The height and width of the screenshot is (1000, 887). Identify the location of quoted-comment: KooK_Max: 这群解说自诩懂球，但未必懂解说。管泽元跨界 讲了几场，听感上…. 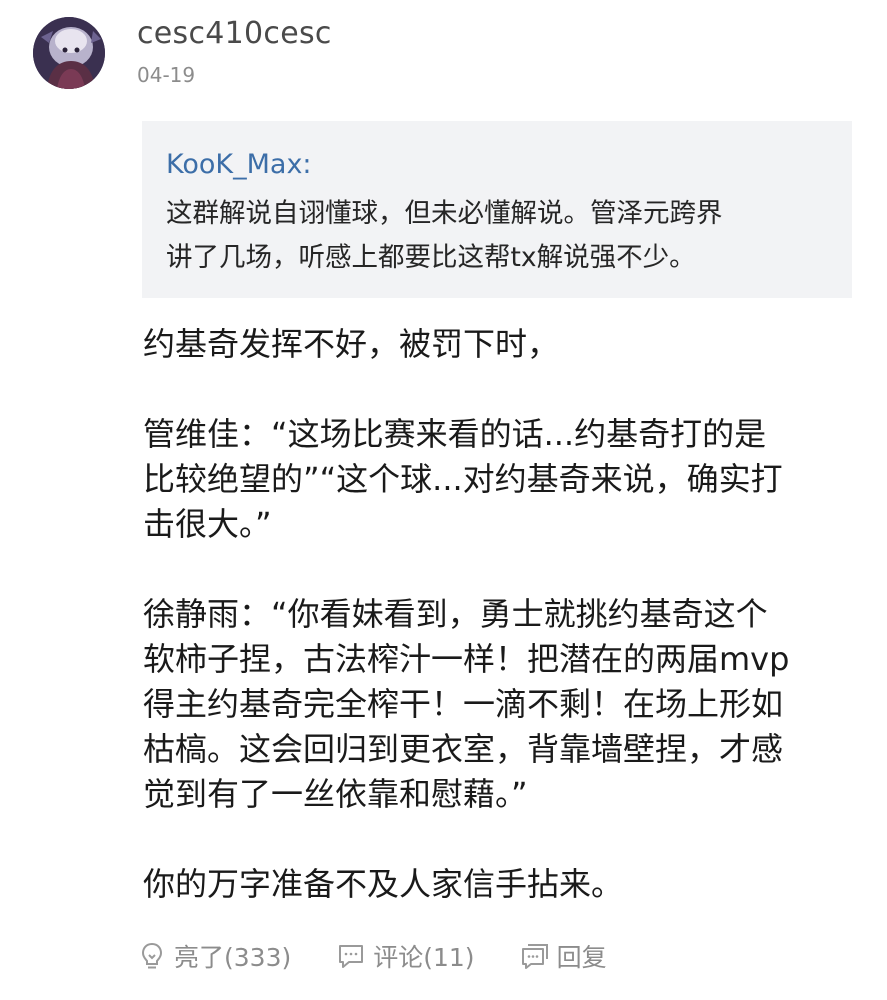
(497, 209).